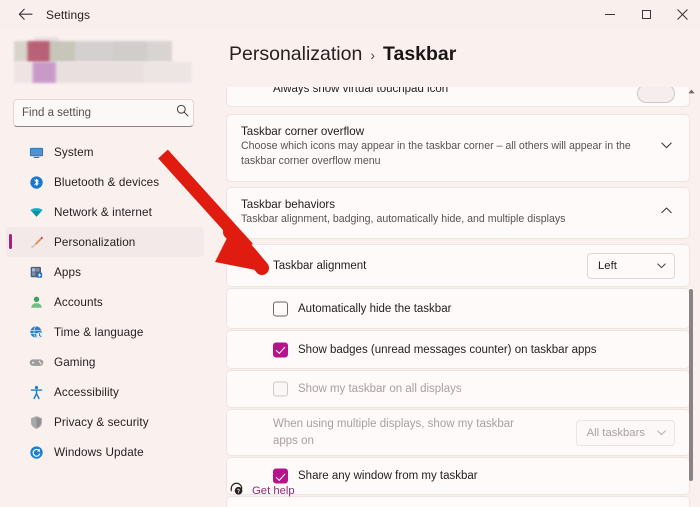  I want to click on selection-accent-bar, so click(10, 241).